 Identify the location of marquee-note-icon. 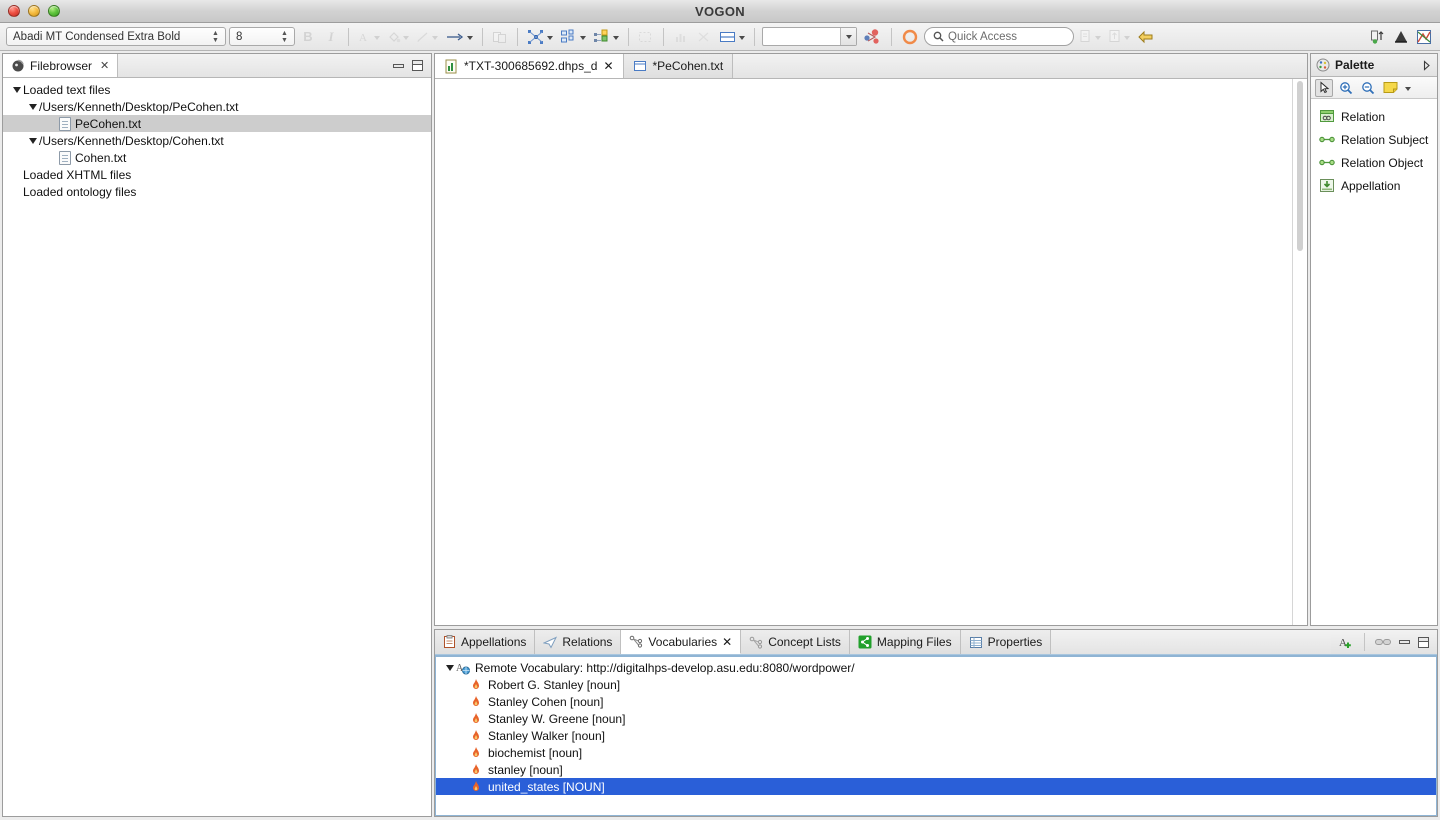
(1390, 88).